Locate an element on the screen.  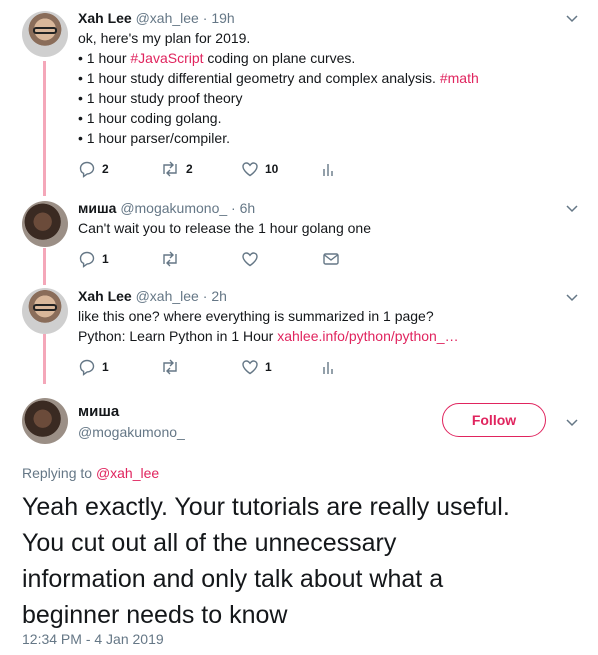
tweet-actions: 1 1 is located at coordinates (228, 367).